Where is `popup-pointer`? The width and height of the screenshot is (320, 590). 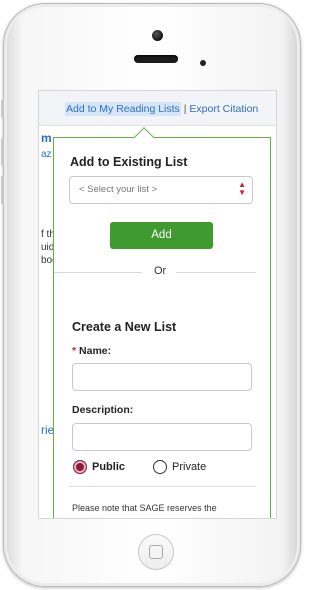 popup-pointer is located at coordinates (144, 137).